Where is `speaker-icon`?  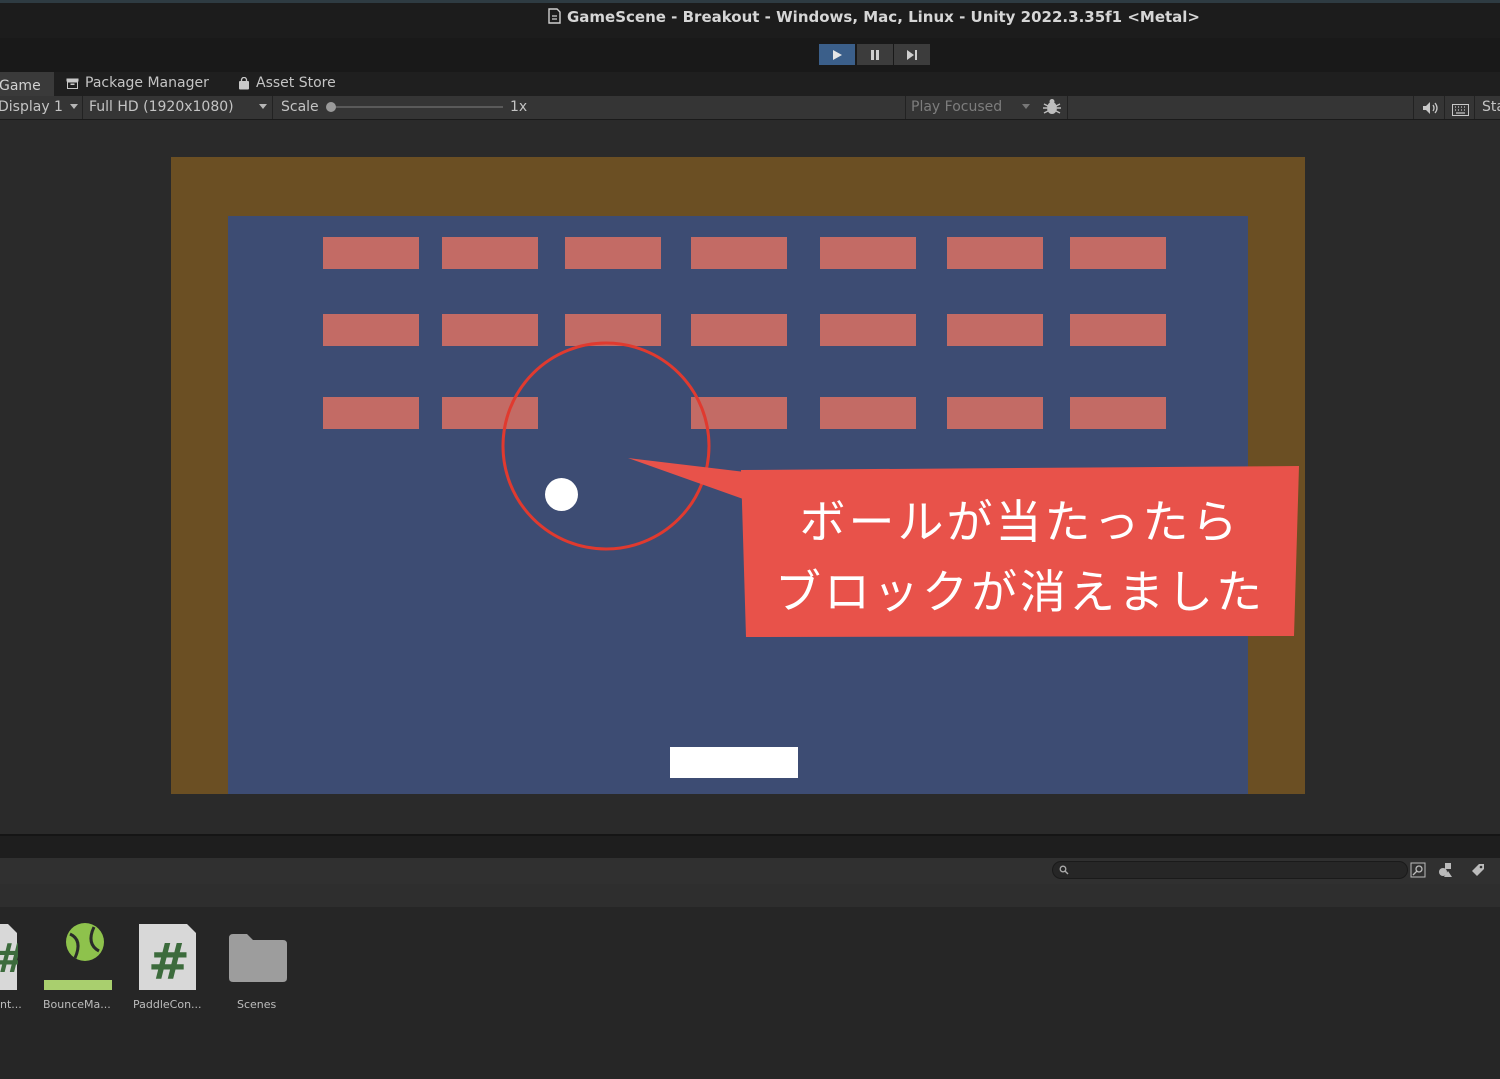 speaker-icon is located at coordinates (1430, 108).